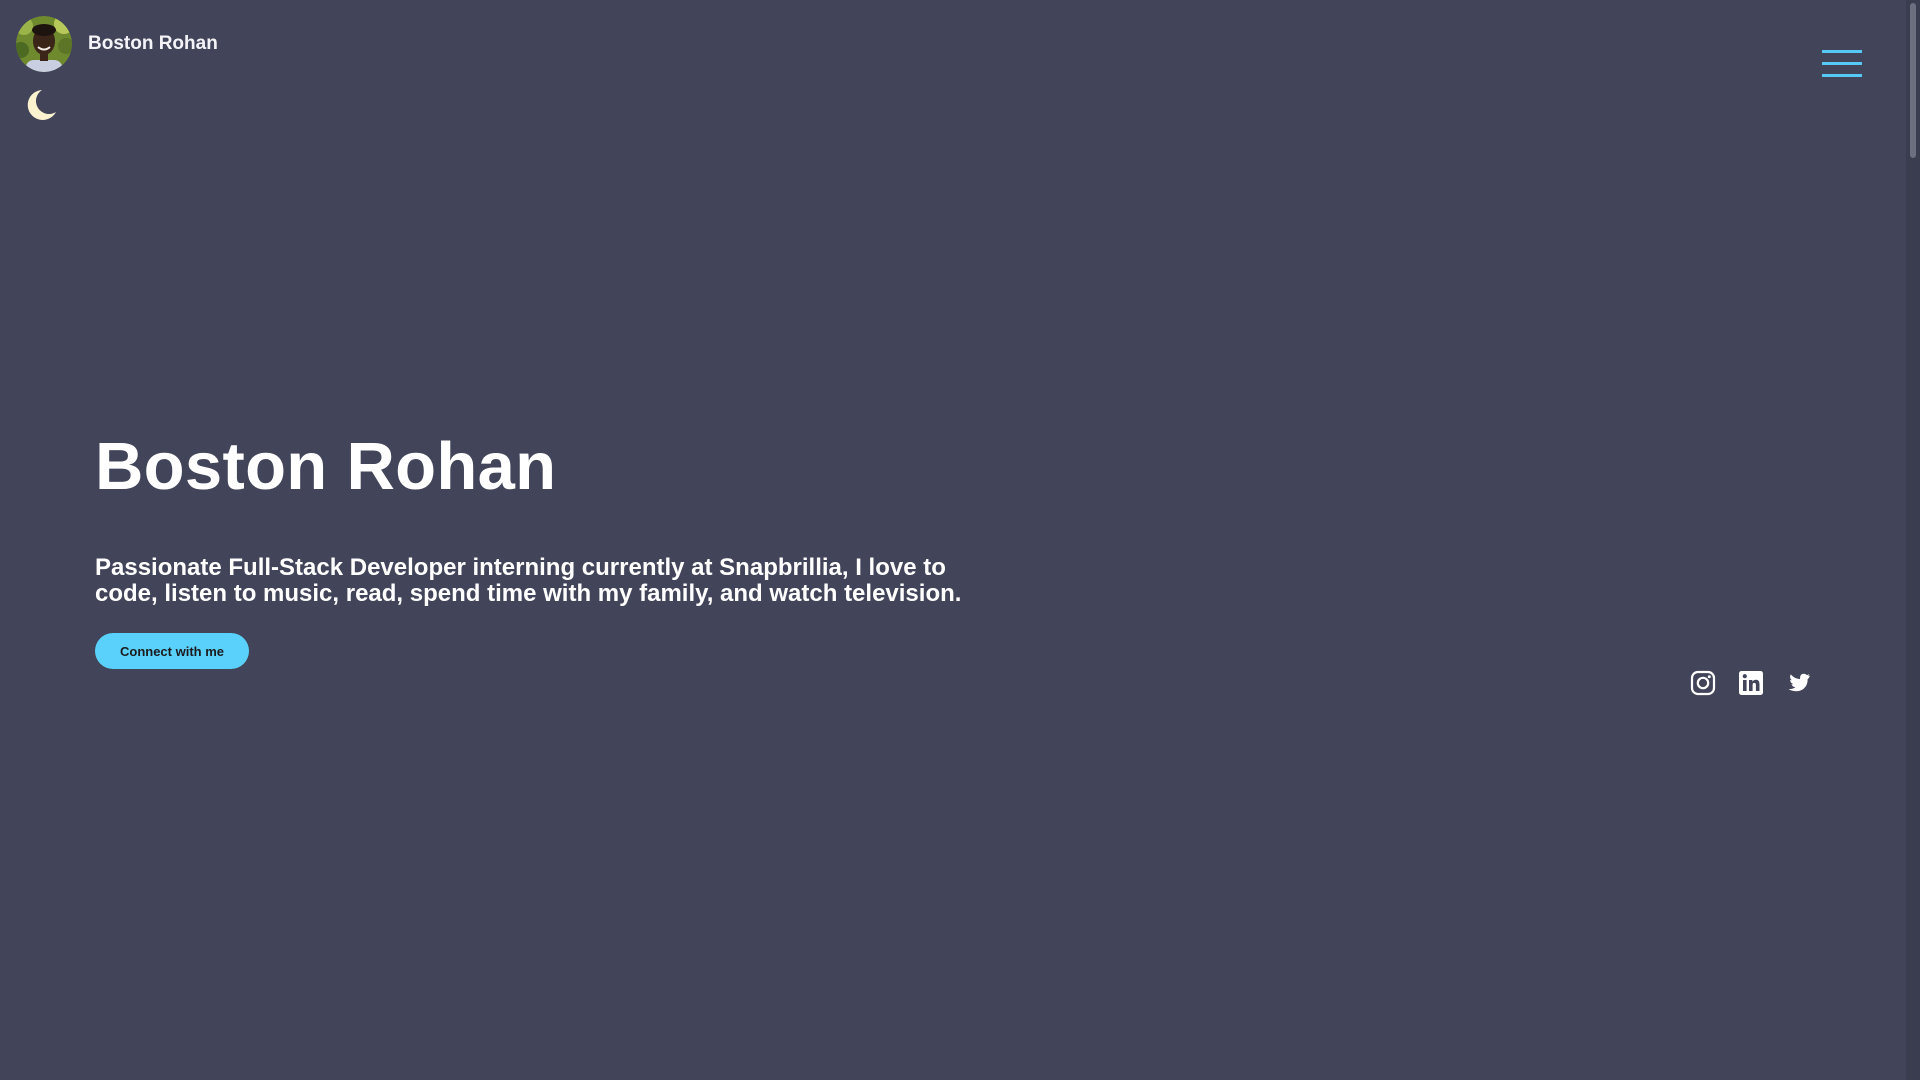 This screenshot has height=1080, width=1920. What do you see at coordinates (172, 651) in the screenshot?
I see `connect-button: Connect with me` at bounding box center [172, 651].